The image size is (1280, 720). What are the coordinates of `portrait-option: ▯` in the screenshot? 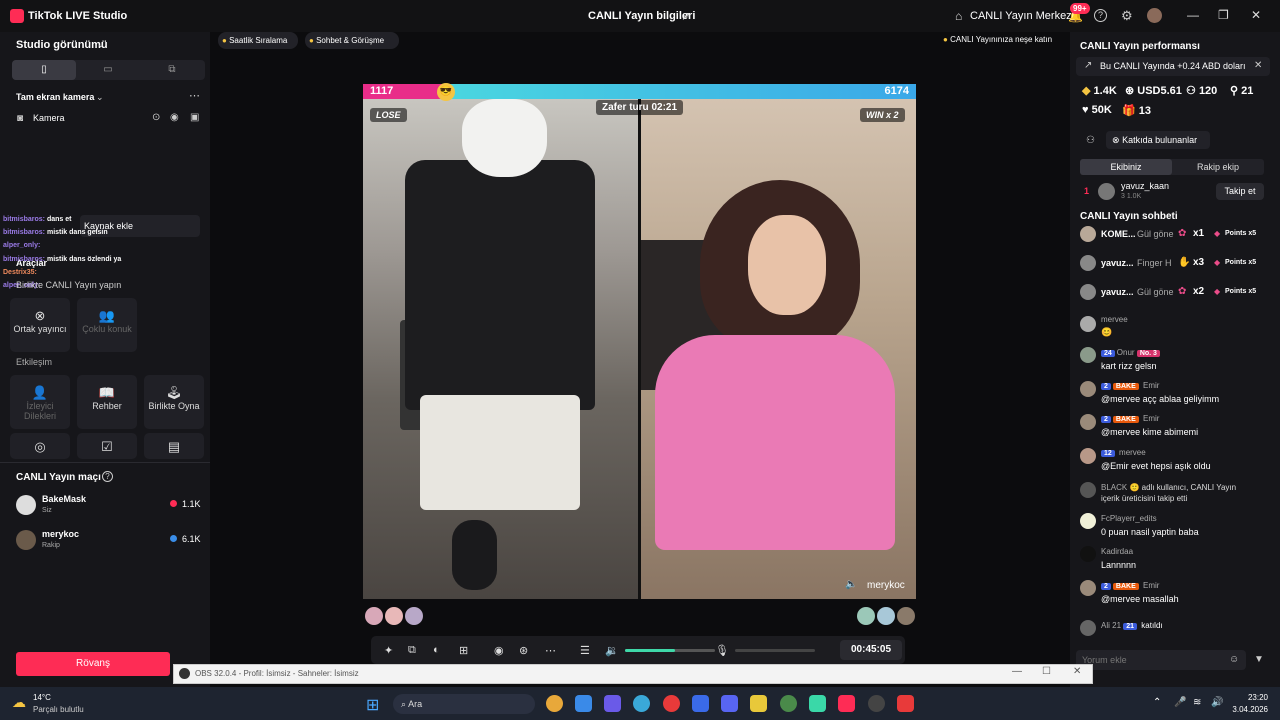 It's located at (44, 70).